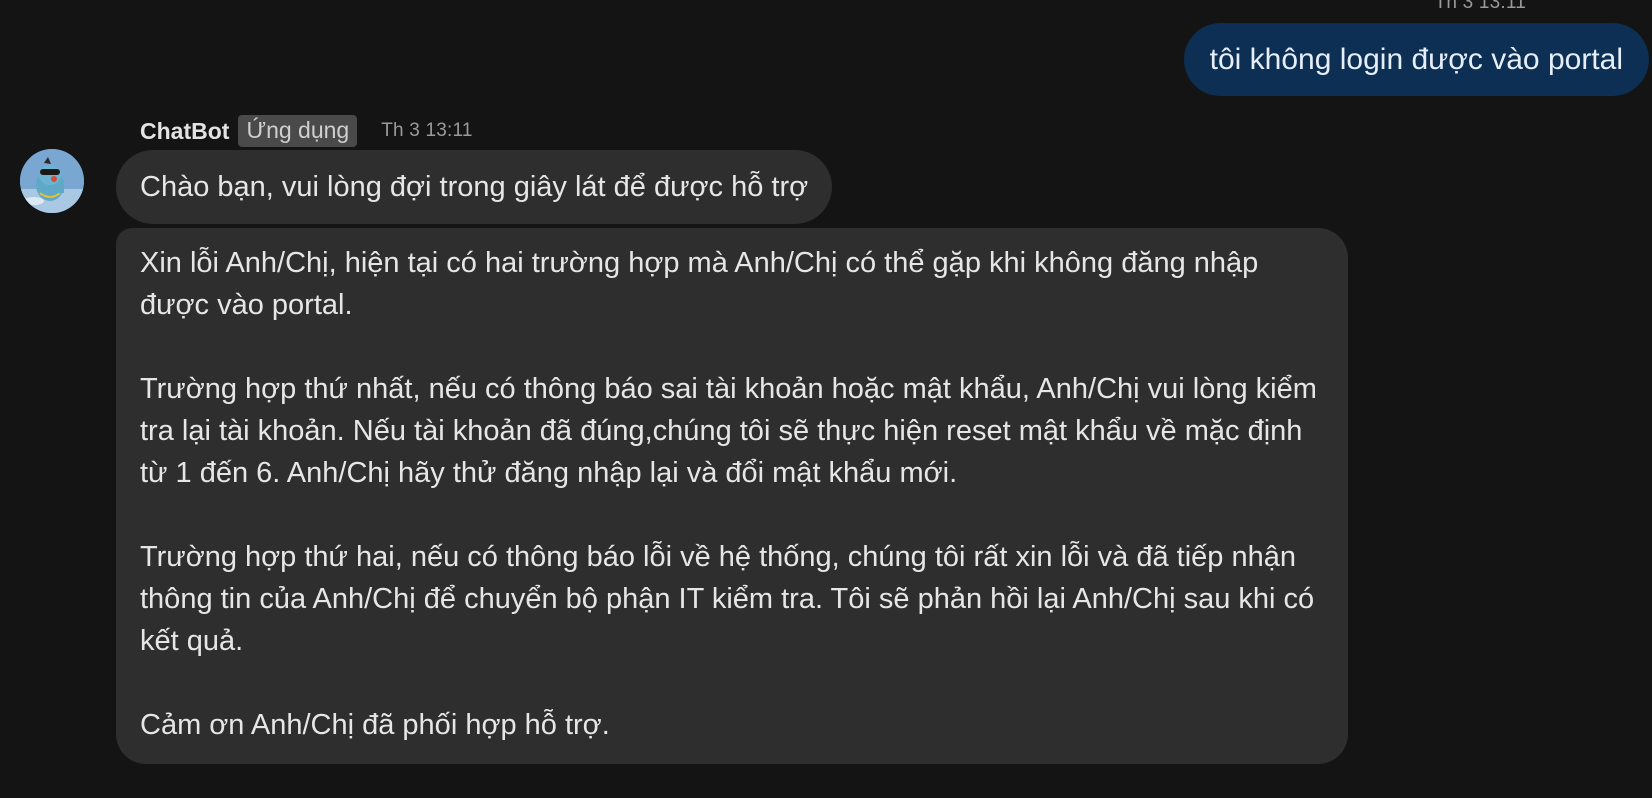 This screenshot has width=1652, height=798. I want to click on incoming-timestamp: Th 3 13:11, so click(427, 130).